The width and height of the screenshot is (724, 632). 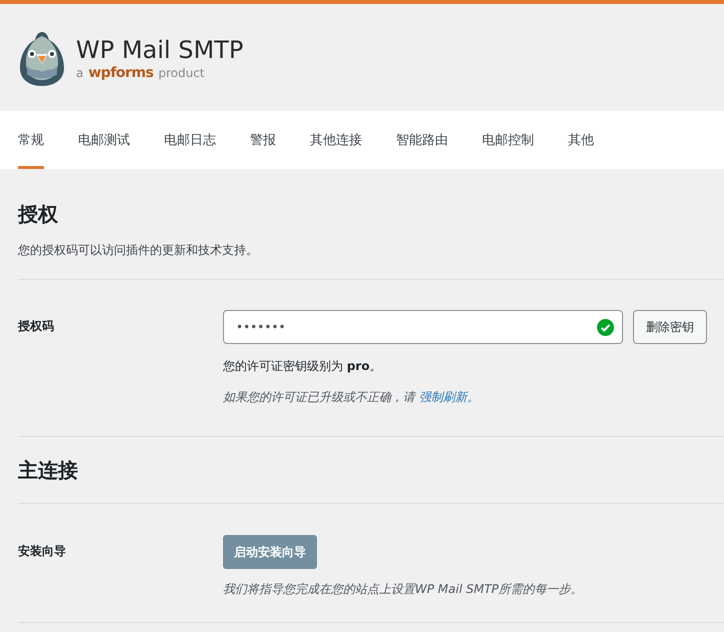 I want to click on nav-tab: 电邮测试, so click(x=104, y=141).